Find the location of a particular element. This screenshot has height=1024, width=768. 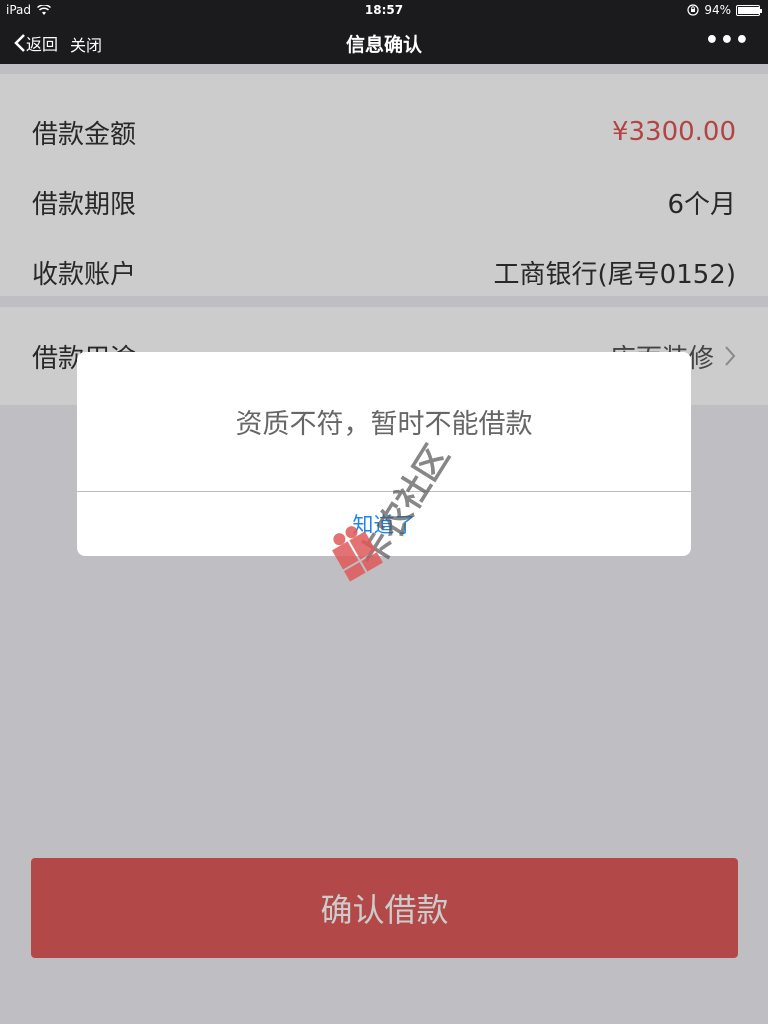

battery-fill is located at coordinates (748, 10).